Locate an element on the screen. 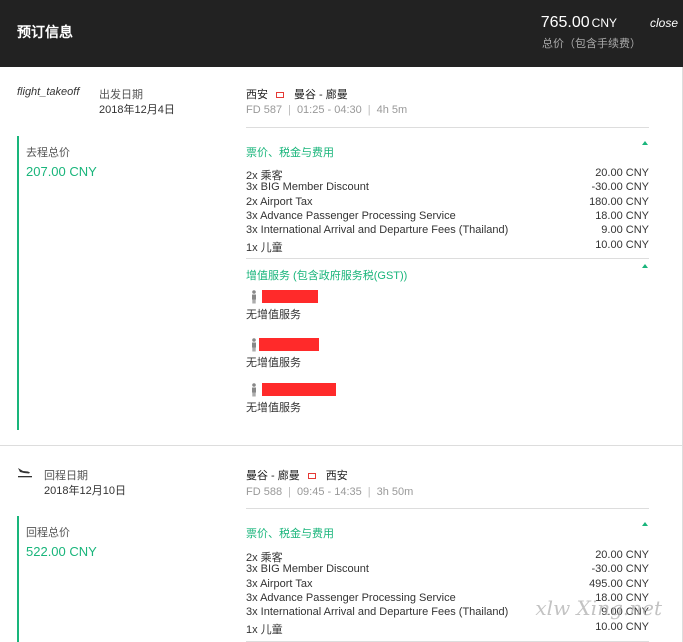 The width and height of the screenshot is (683, 642). fee-value: 495.00 CNY is located at coordinates (619, 583).